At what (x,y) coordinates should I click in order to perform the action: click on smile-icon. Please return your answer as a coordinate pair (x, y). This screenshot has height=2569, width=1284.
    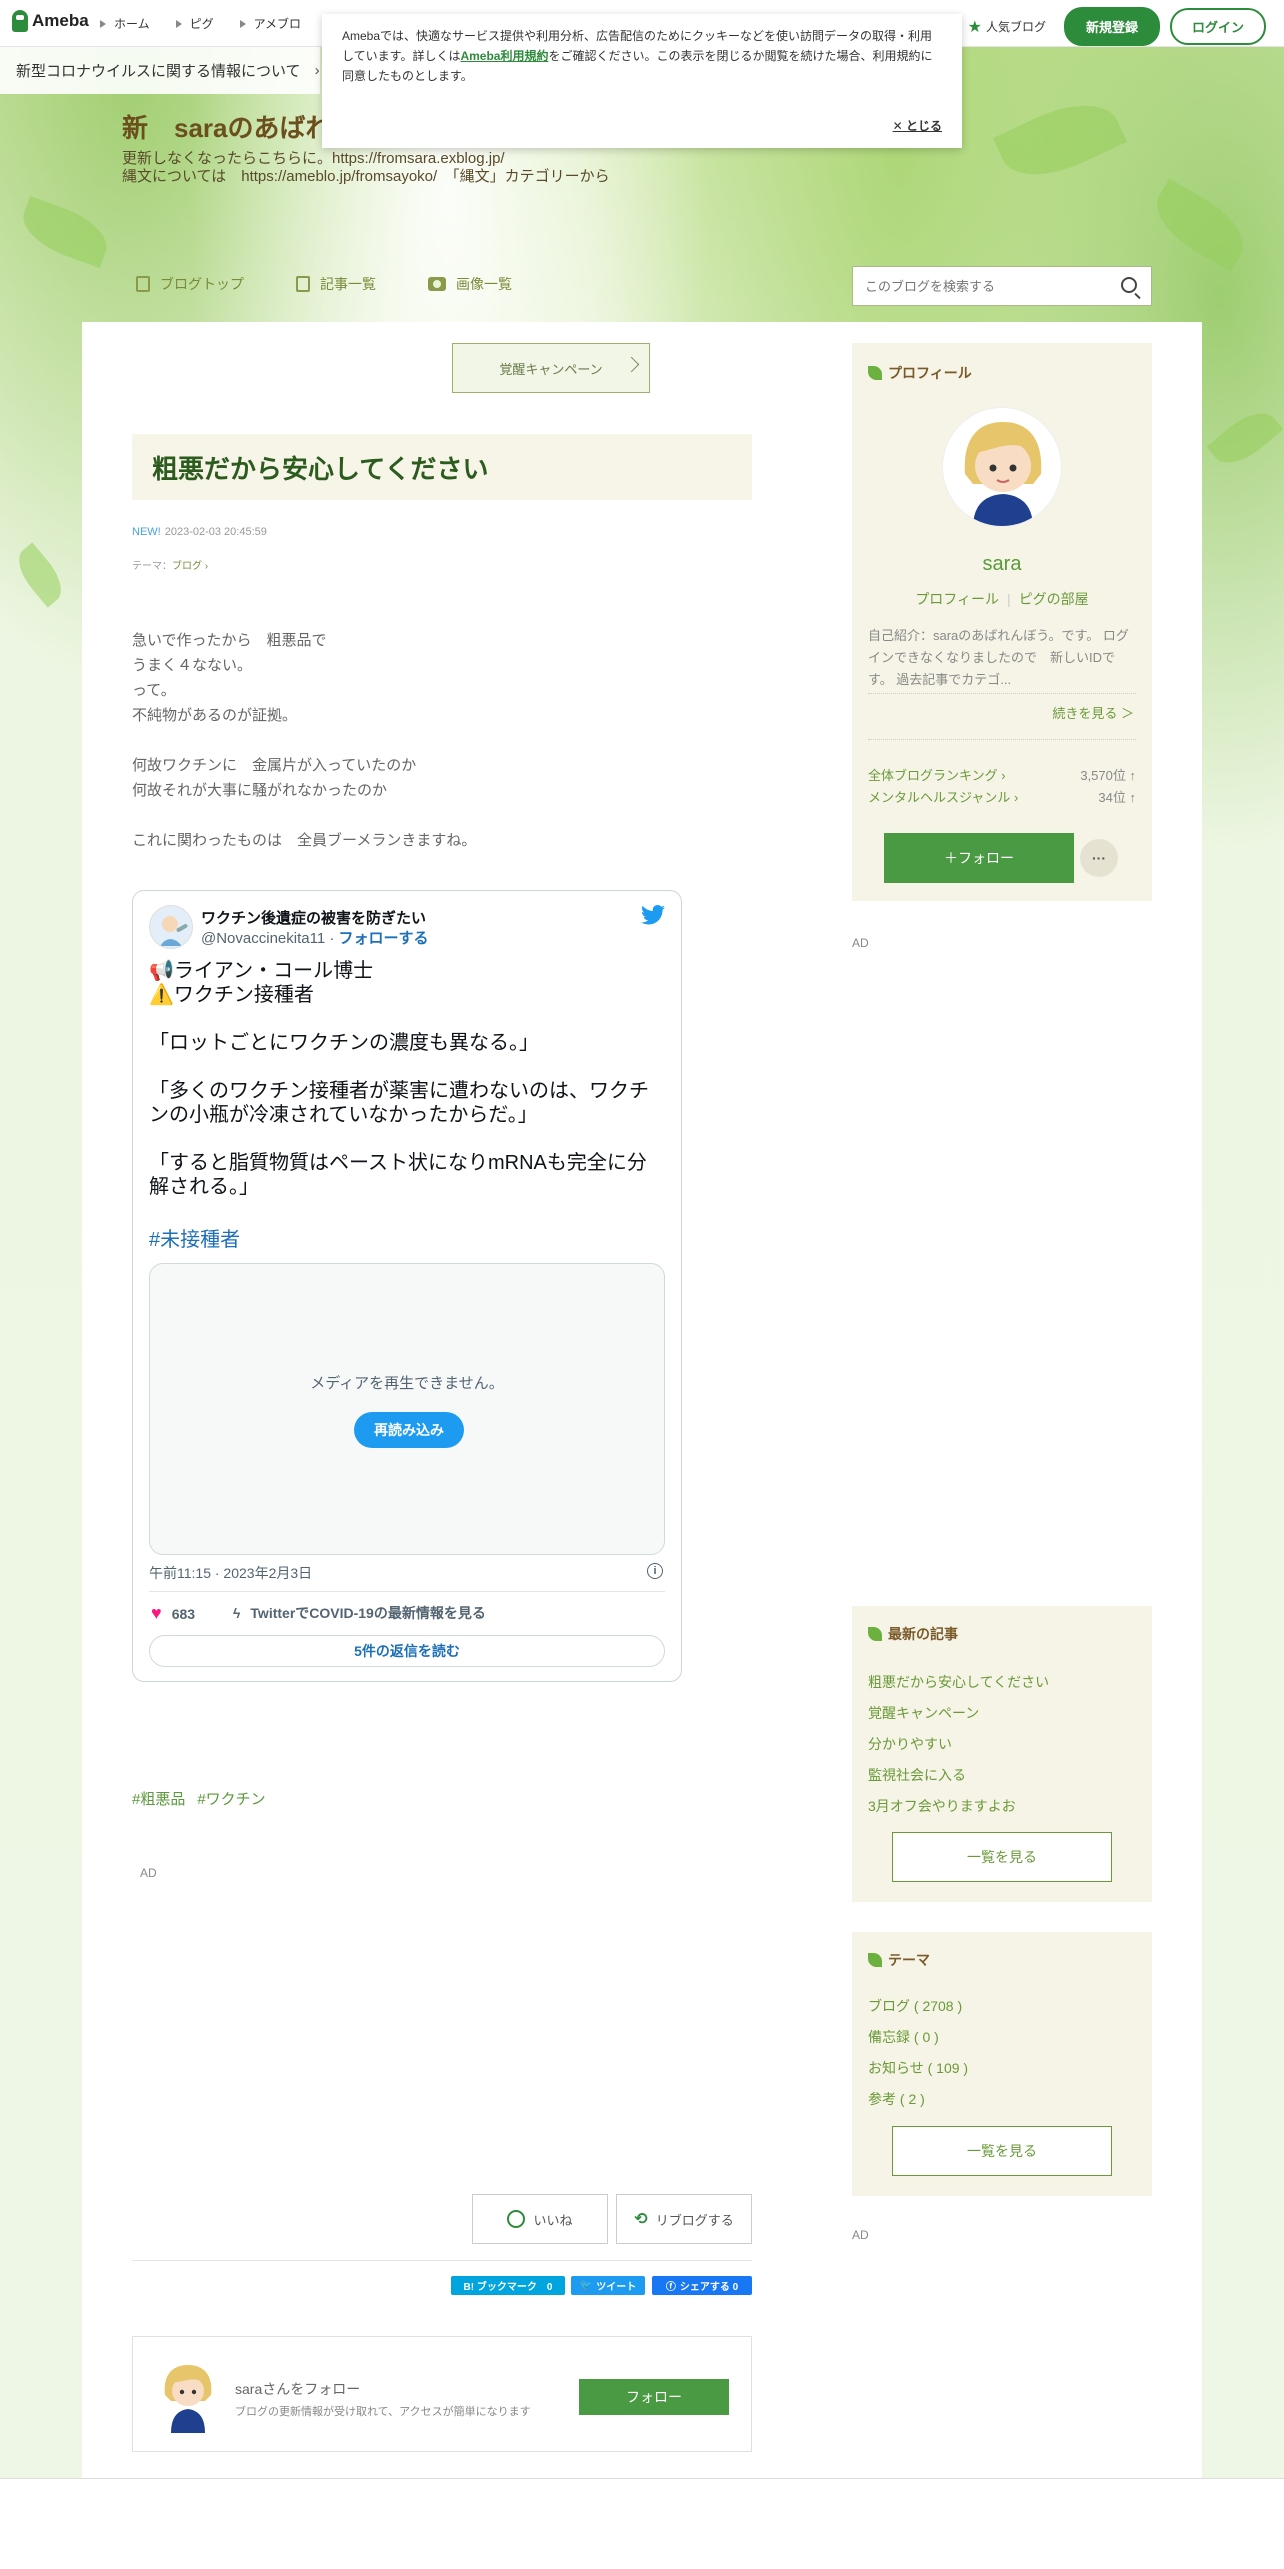
    Looking at the image, I should click on (516, 2219).